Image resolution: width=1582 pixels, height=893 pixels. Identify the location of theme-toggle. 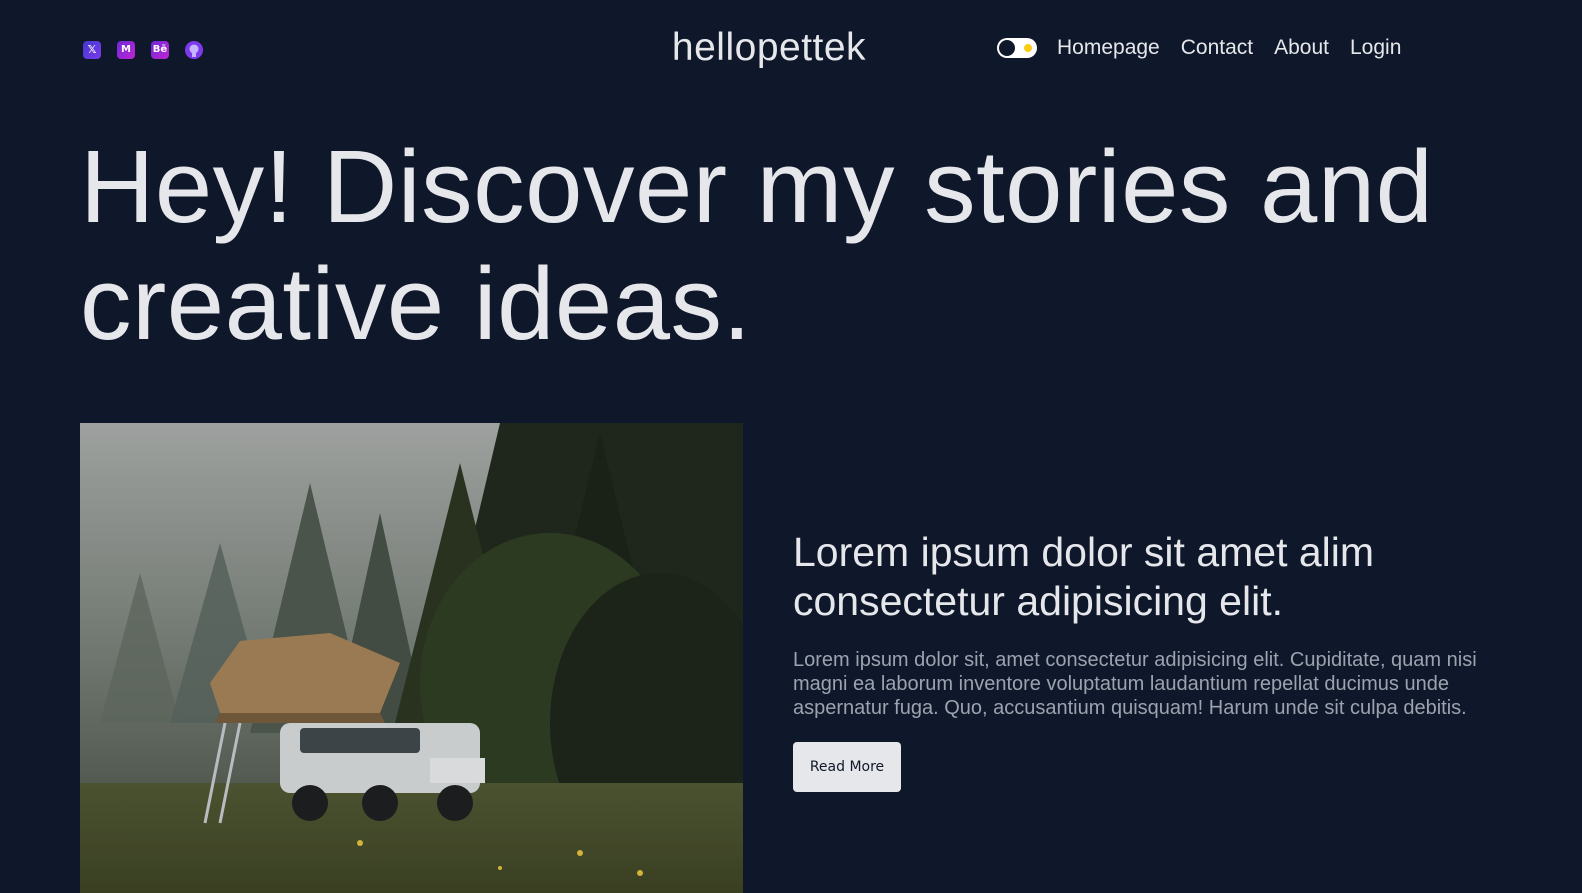
(1017, 48).